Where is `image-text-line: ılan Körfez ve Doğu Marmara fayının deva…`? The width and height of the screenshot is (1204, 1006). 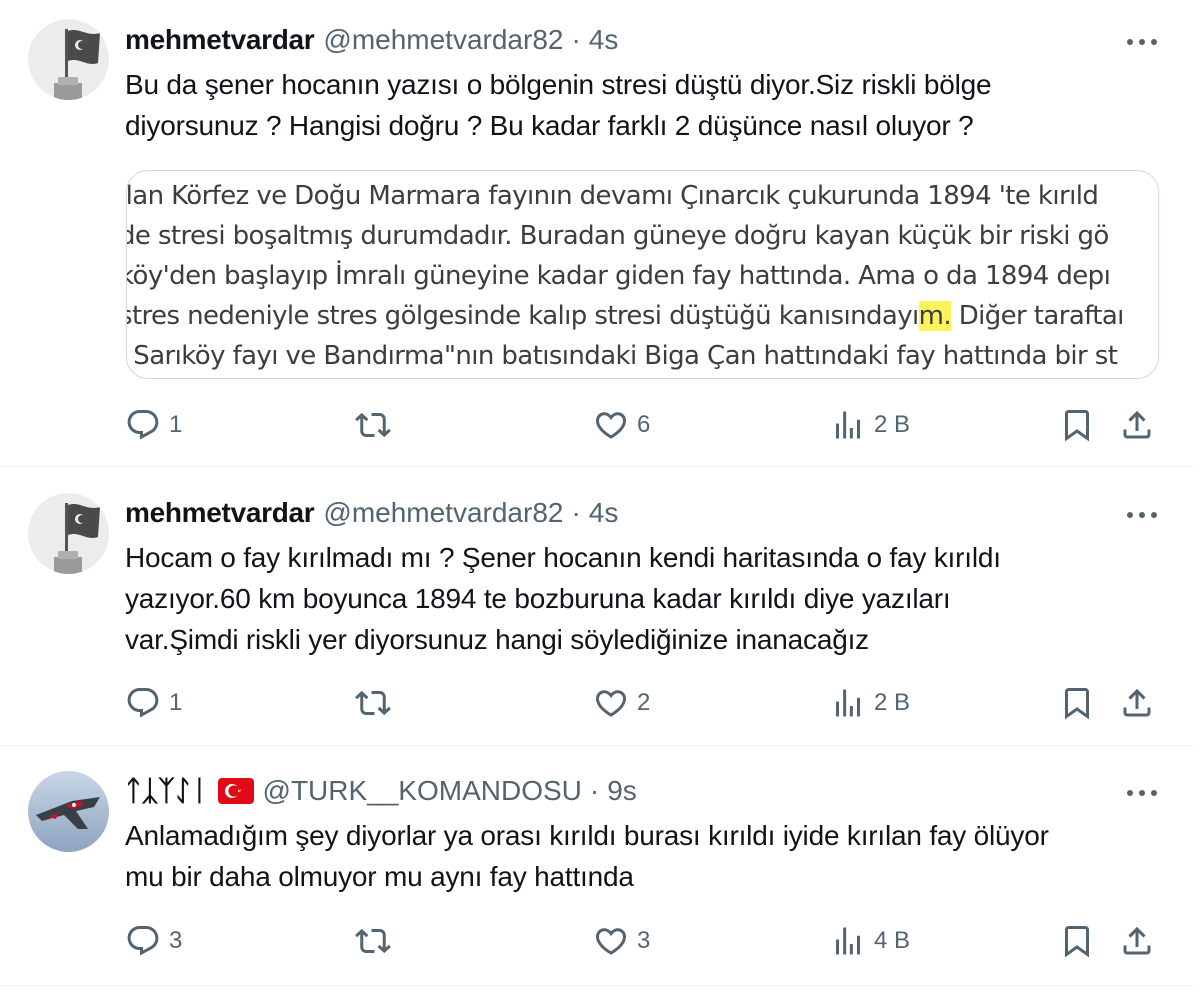 image-text-line: ılan Körfez ve Doğu Marmara fayının deva… is located at coordinates (612, 196).